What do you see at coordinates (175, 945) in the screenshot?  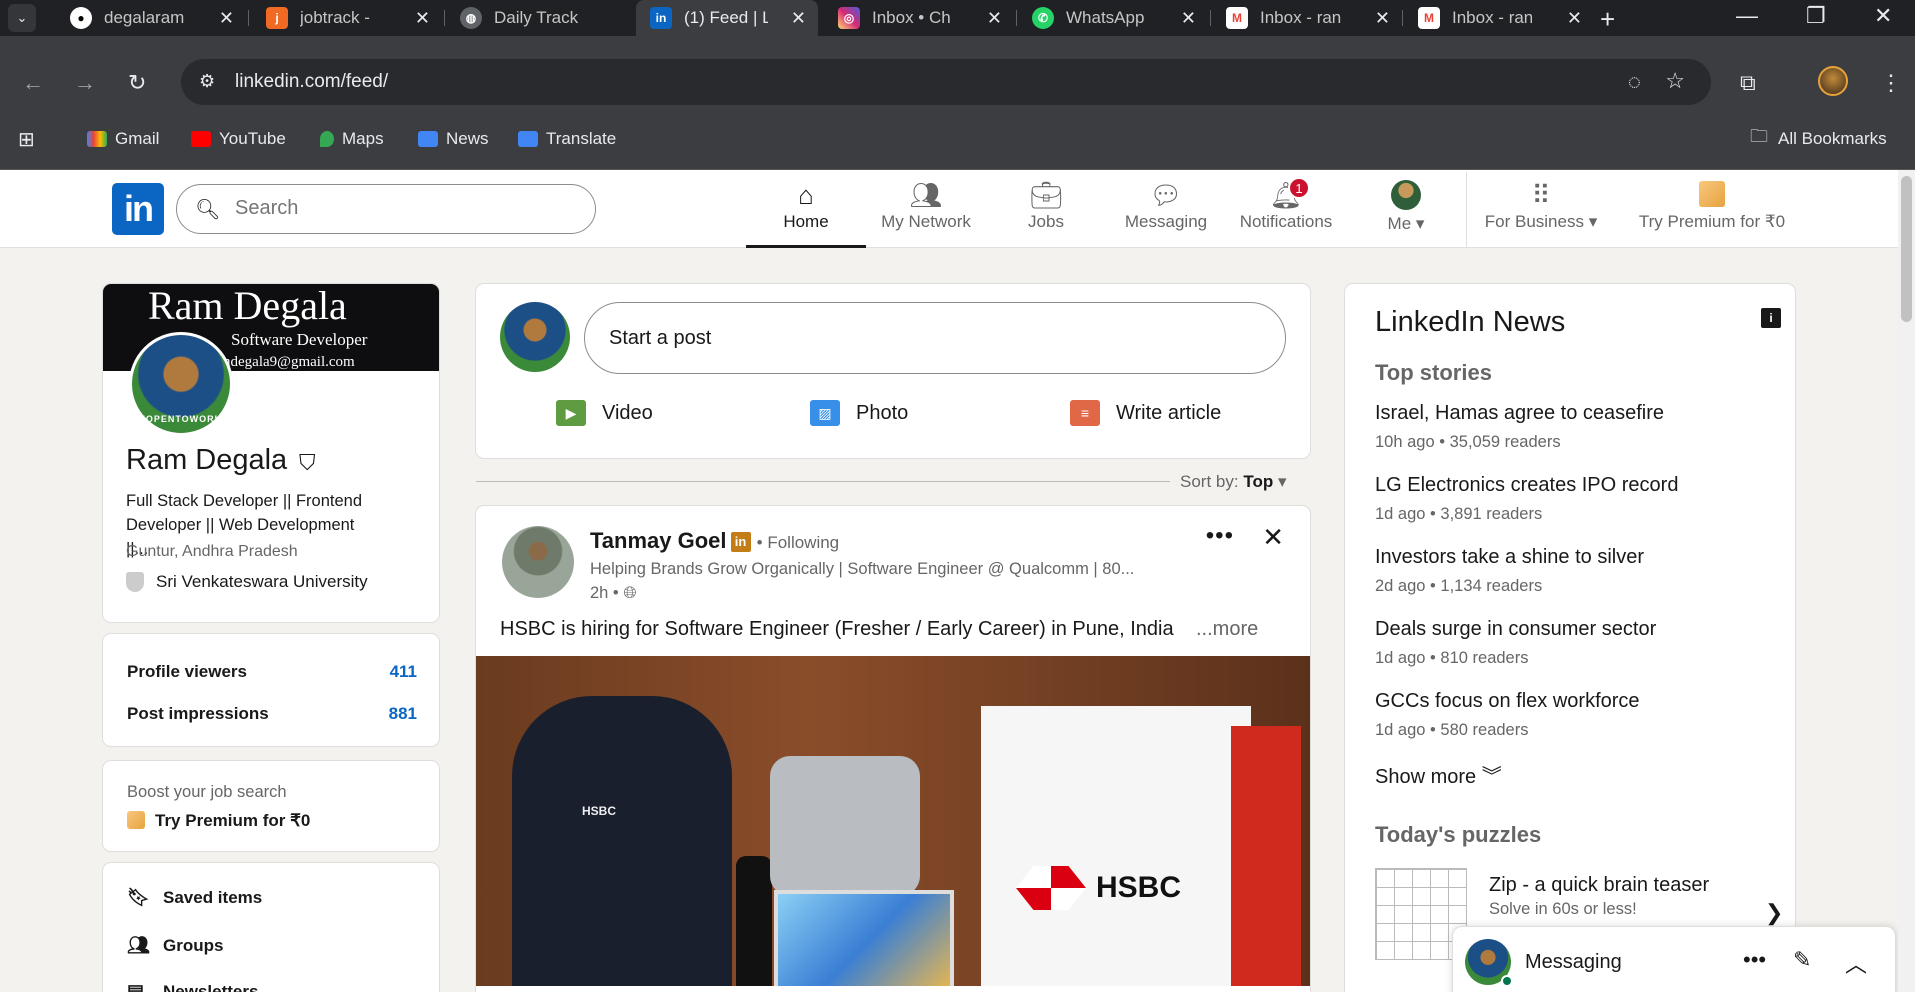 I see `groups-link: 👥︎ Groups` at bounding box center [175, 945].